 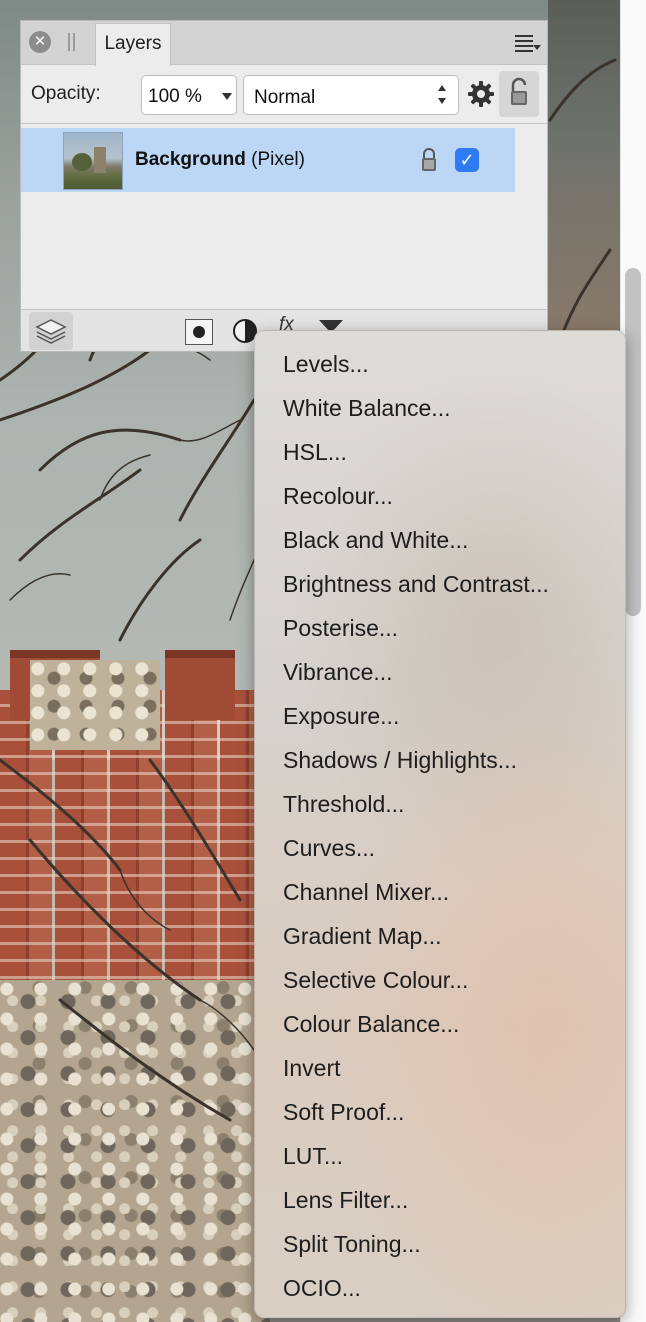 What do you see at coordinates (66, 93) in the screenshot?
I see `opacity-label: Opacity:` at bounding box center [66, 93].